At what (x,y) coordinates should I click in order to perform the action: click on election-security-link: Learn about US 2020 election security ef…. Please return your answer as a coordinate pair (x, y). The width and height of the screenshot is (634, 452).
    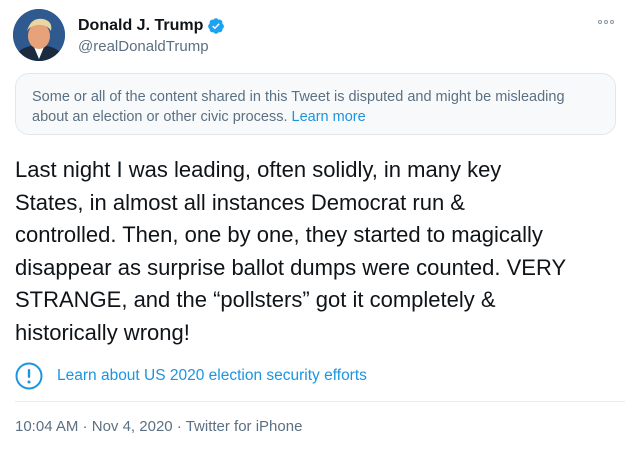
    Looking at the image, I should click on (212, 376).